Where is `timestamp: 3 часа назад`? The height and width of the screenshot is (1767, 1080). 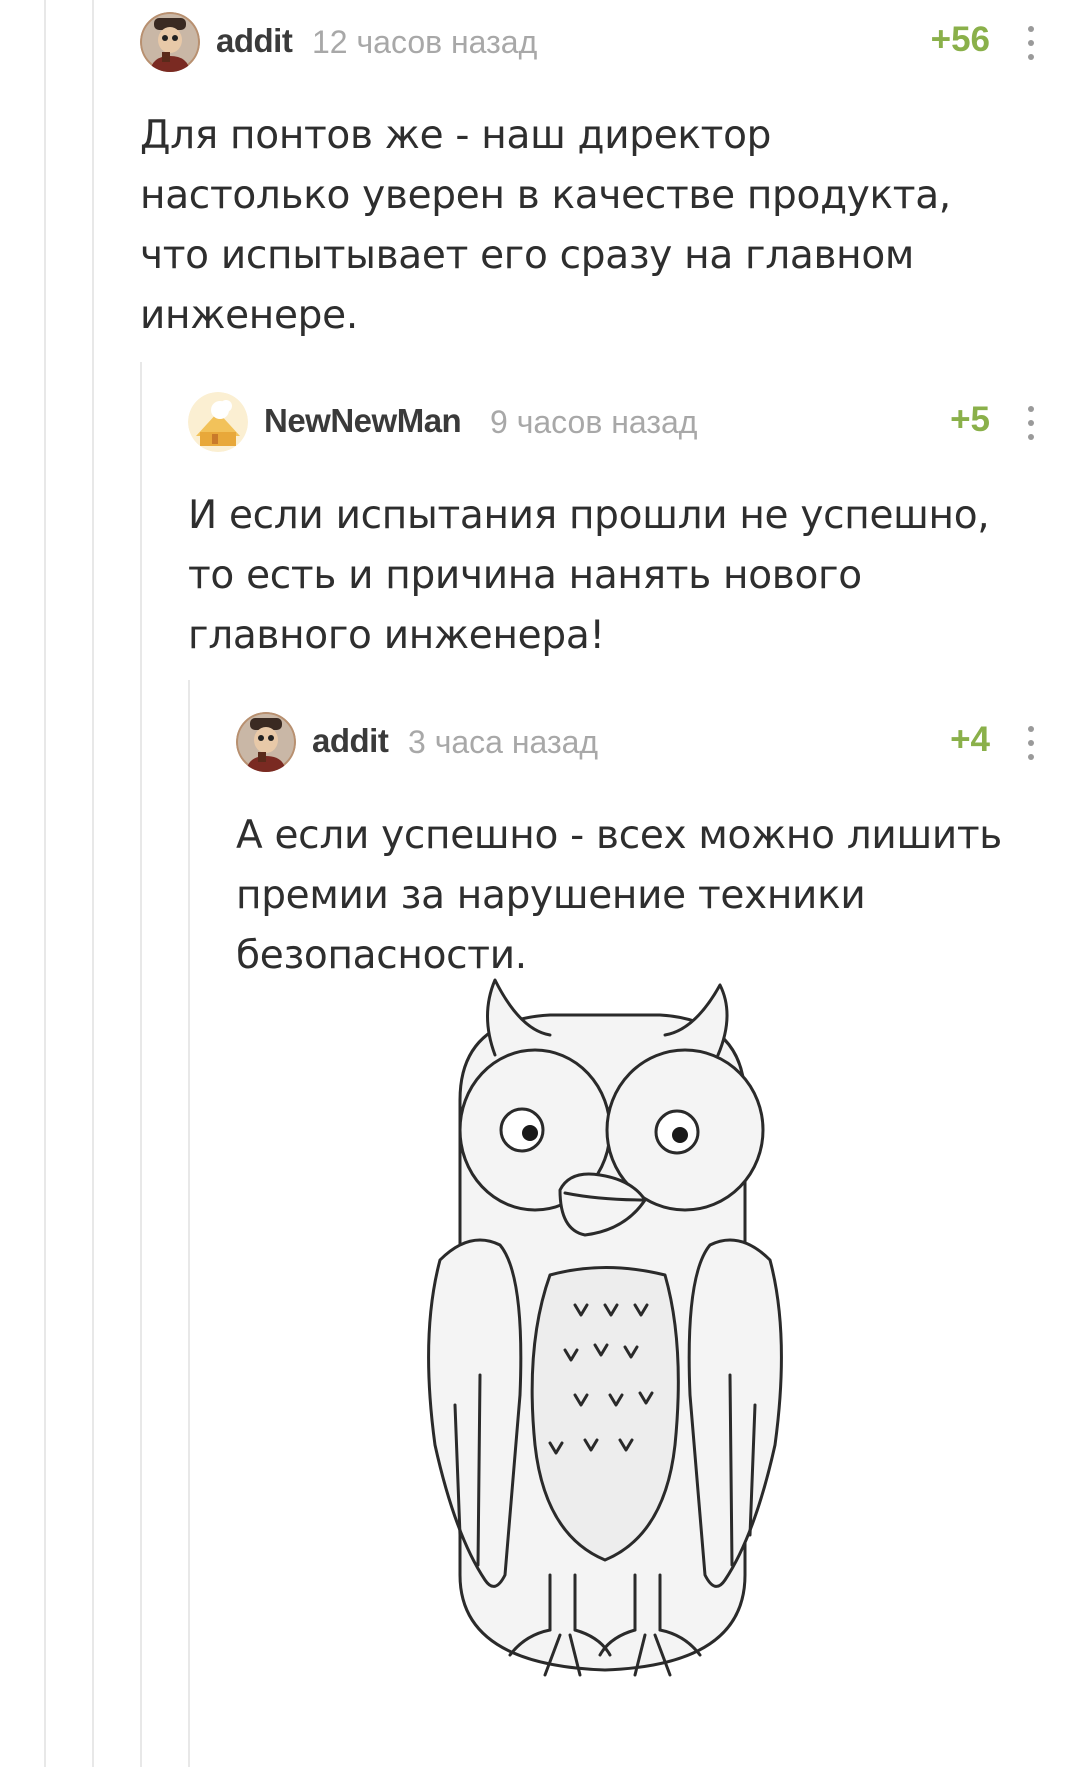 timestamp: 3 часа назад is located at coordinates (503, 742).